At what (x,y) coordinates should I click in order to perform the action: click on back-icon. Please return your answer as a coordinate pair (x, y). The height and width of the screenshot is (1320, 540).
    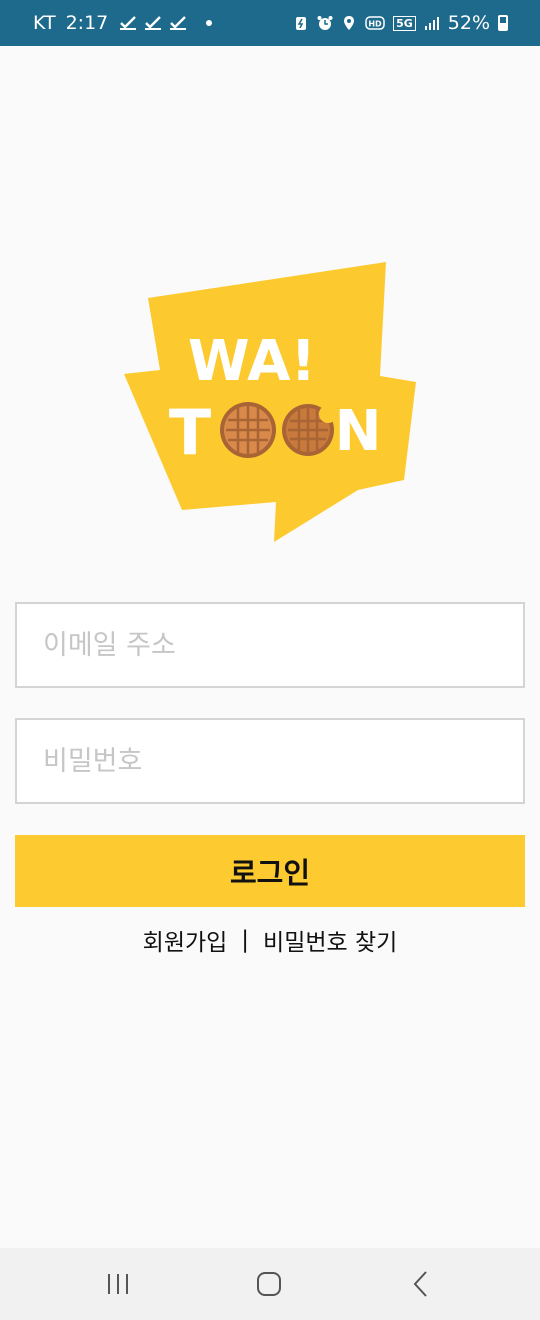
    Looking at the image, I should click on (420, 1284).